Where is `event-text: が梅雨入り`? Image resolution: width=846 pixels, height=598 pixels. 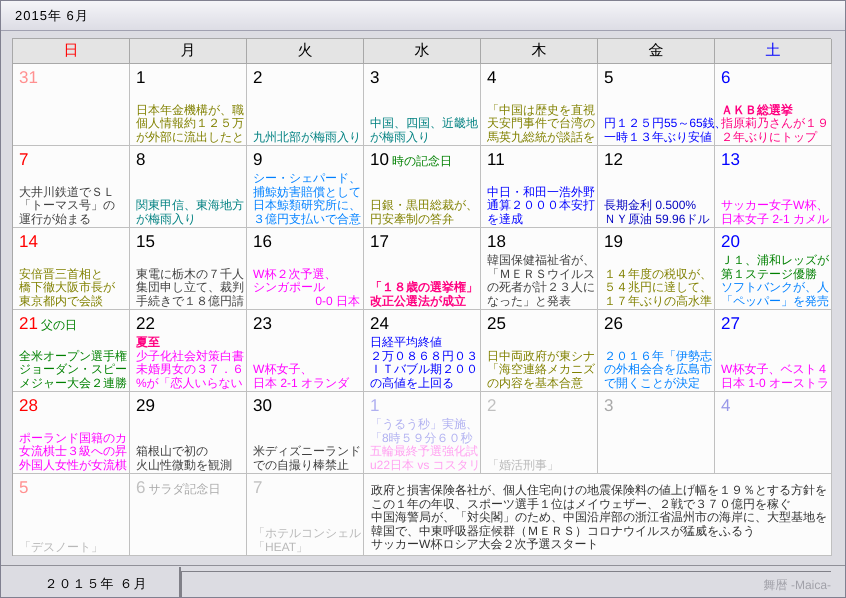
event-text: が梅雨入り is located at coordinates (166, 219).